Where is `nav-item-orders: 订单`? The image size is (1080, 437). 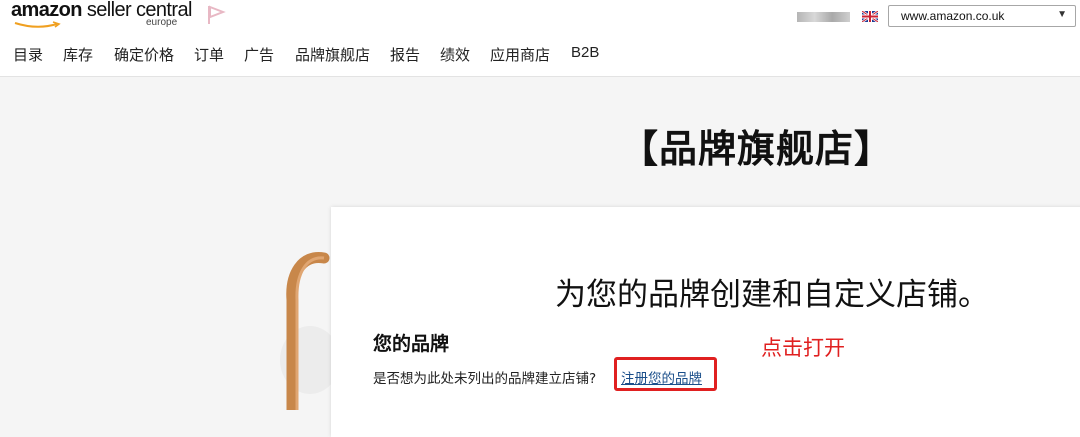
nav-item-orders: 订单 is located at coordinates (209, 54).